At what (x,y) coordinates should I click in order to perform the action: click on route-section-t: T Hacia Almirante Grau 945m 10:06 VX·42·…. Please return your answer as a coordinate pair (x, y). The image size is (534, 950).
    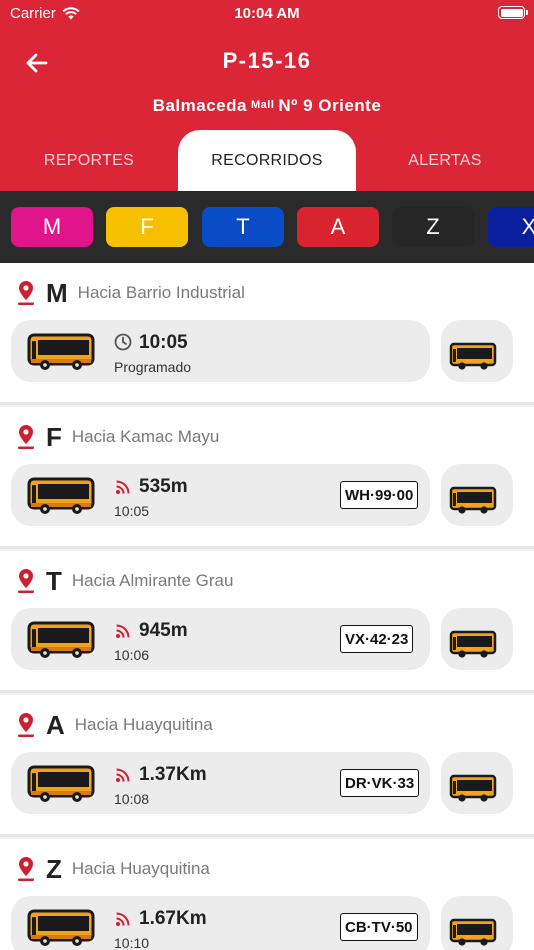
    Looking at the image, I should click on (267, 622).